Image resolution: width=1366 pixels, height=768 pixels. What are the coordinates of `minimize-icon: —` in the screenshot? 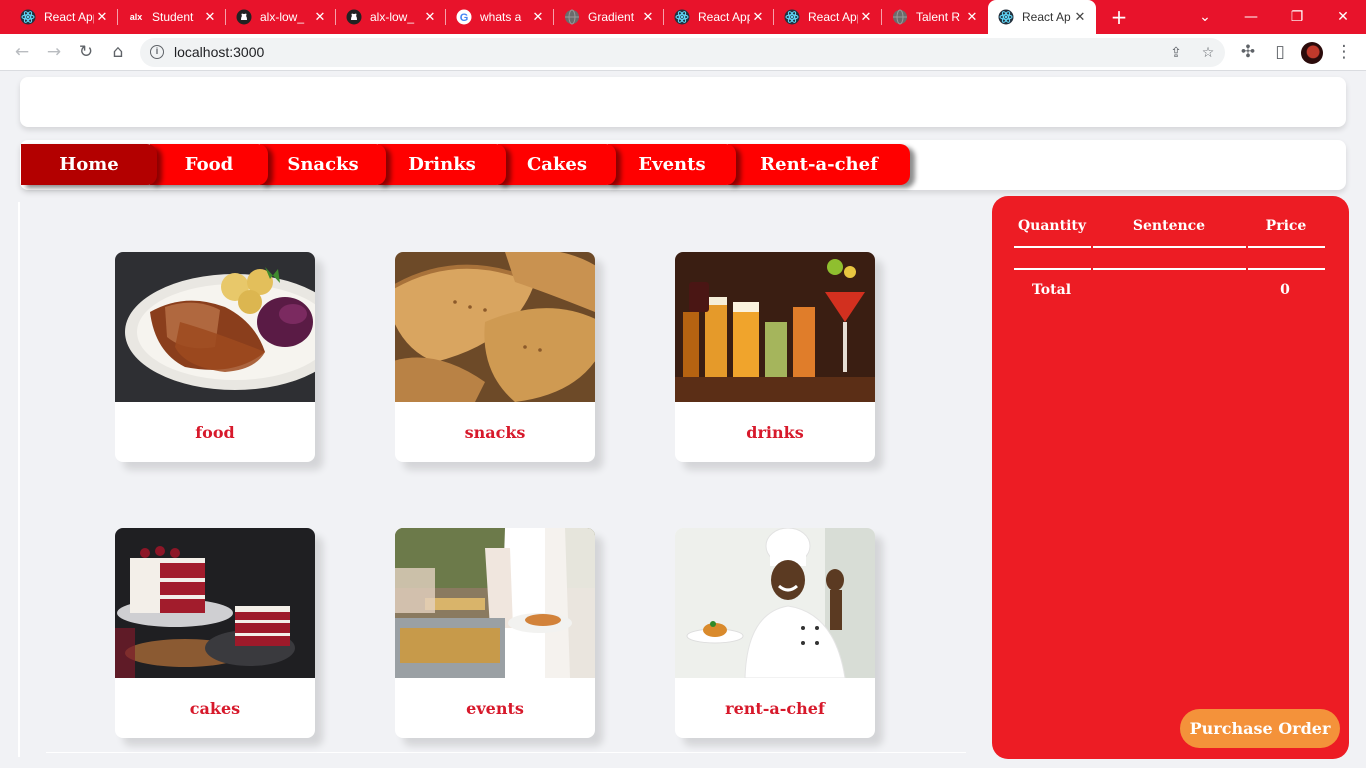 It's located at (1251, 17).